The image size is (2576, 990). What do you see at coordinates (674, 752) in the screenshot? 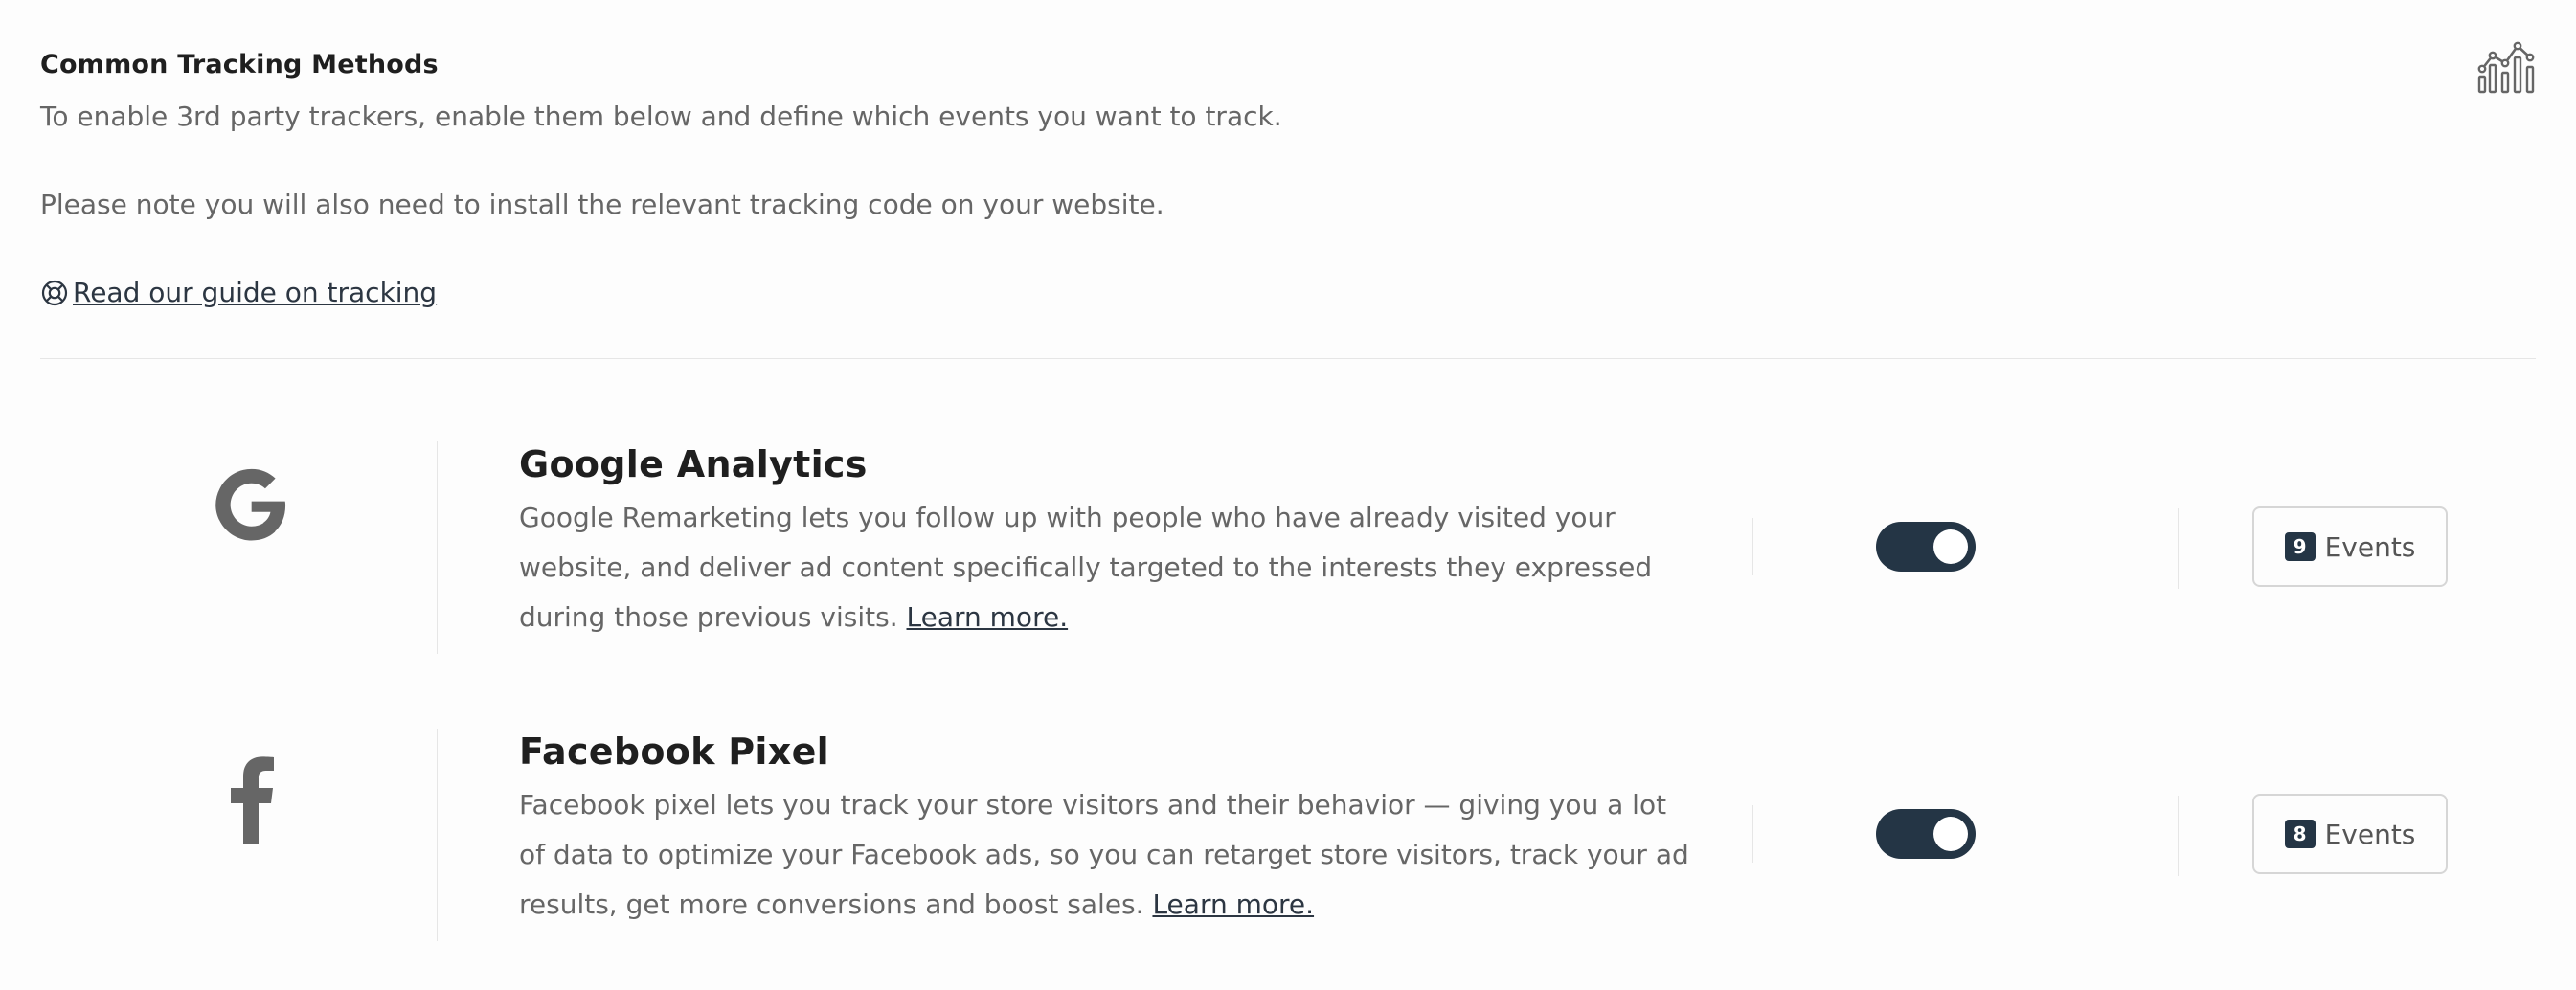
I see `tracker-name: Facebook Pixel` at bounding box center [674, 752].